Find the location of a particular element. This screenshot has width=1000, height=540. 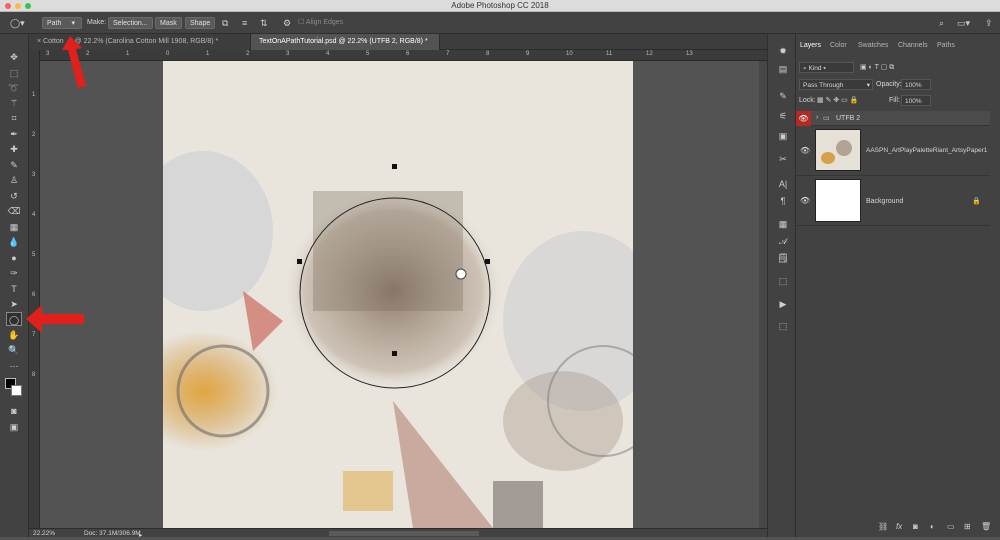

horizontal-ruler: 3 2 1 0 1 2 3 4 5 6 7 8 9 10 11 12 13 is located at coordinates (398, 55).